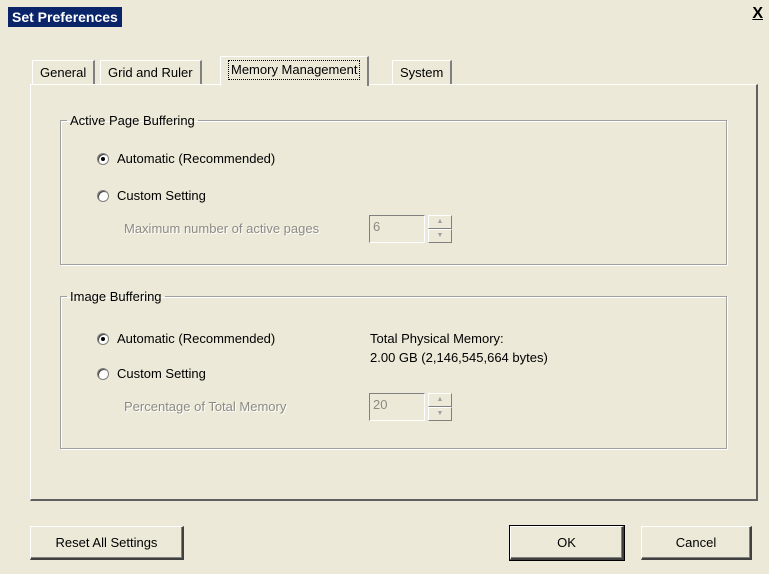  Describe the element at coordinates (757, 14) in the screenshot. I see `close-icon: X` at that location.